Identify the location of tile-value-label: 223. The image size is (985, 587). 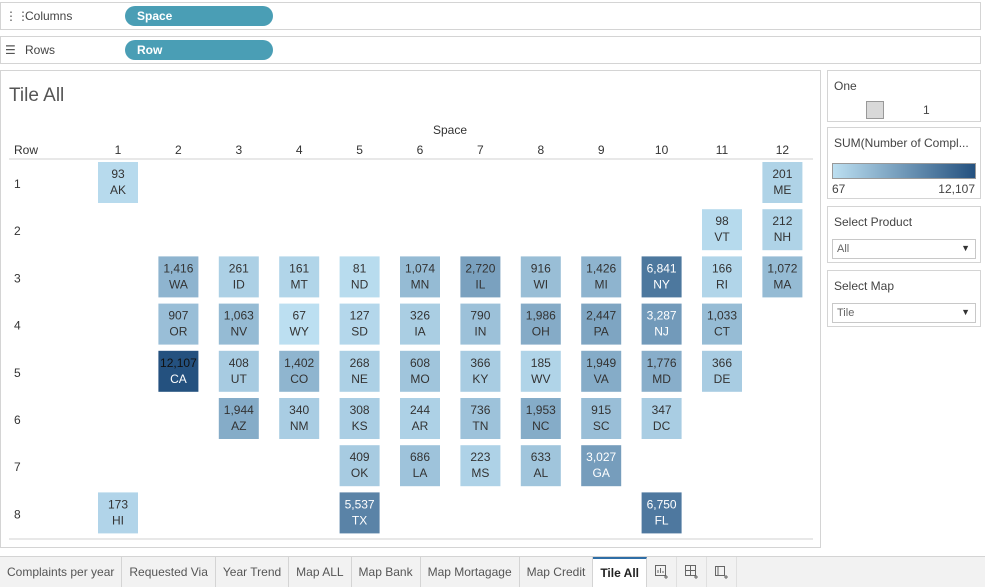
(480, 457).